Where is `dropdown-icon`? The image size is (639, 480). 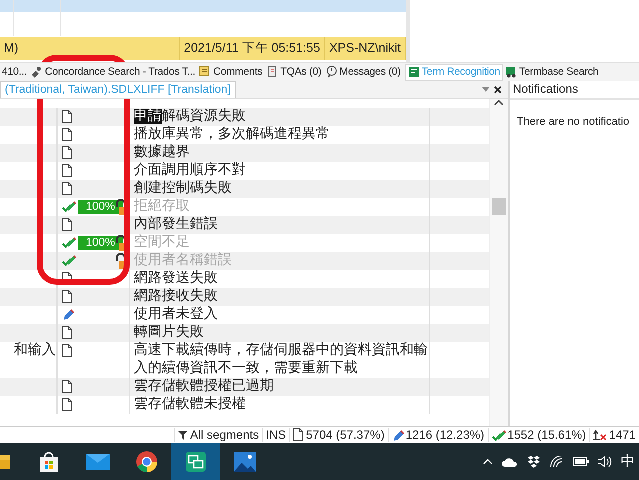
dropdown-icon is located at coordinates (486, 90).